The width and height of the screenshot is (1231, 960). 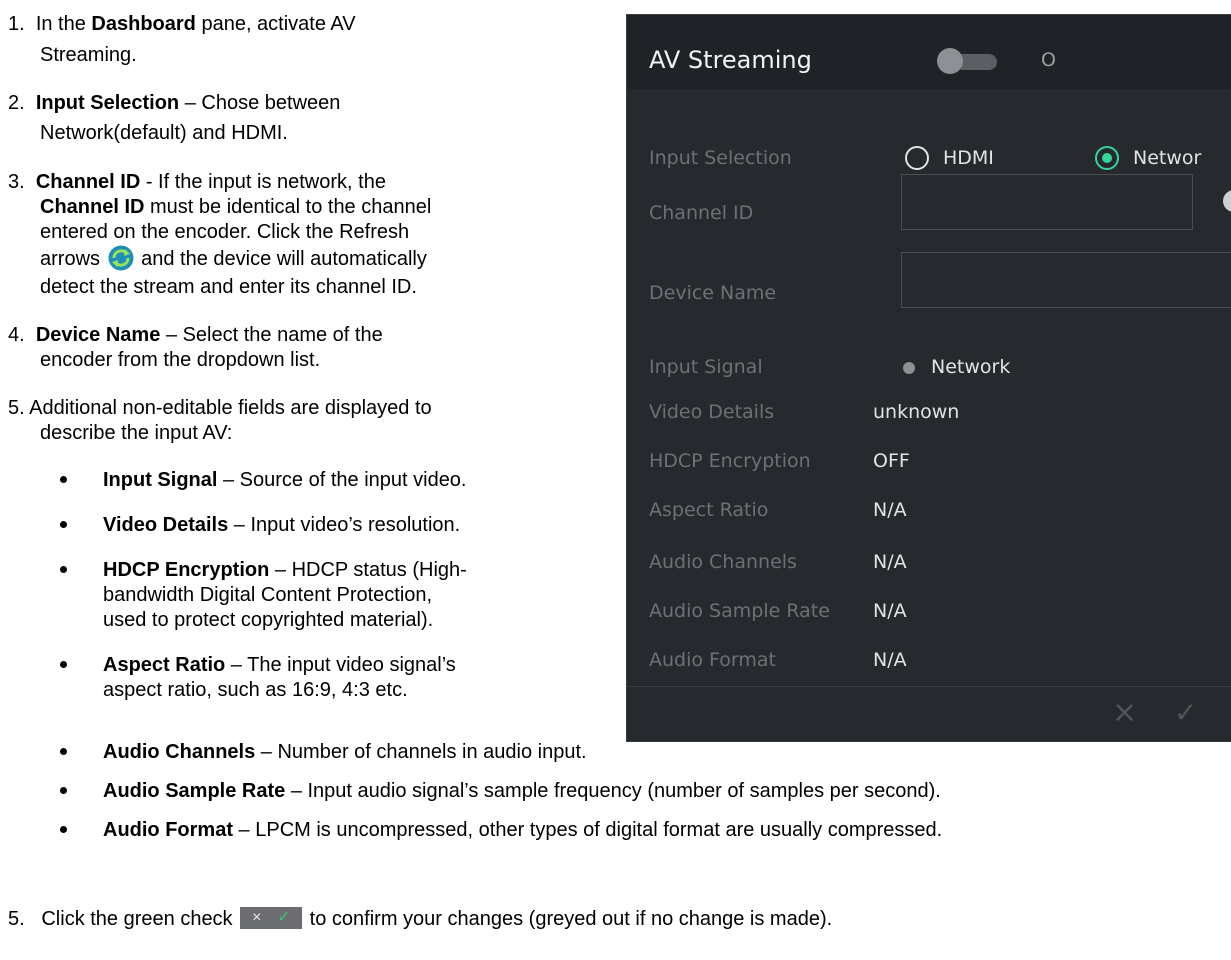 I want to click on step-1: 1. In the Dashboard pane, activate AV, so click(x=182, y=24).